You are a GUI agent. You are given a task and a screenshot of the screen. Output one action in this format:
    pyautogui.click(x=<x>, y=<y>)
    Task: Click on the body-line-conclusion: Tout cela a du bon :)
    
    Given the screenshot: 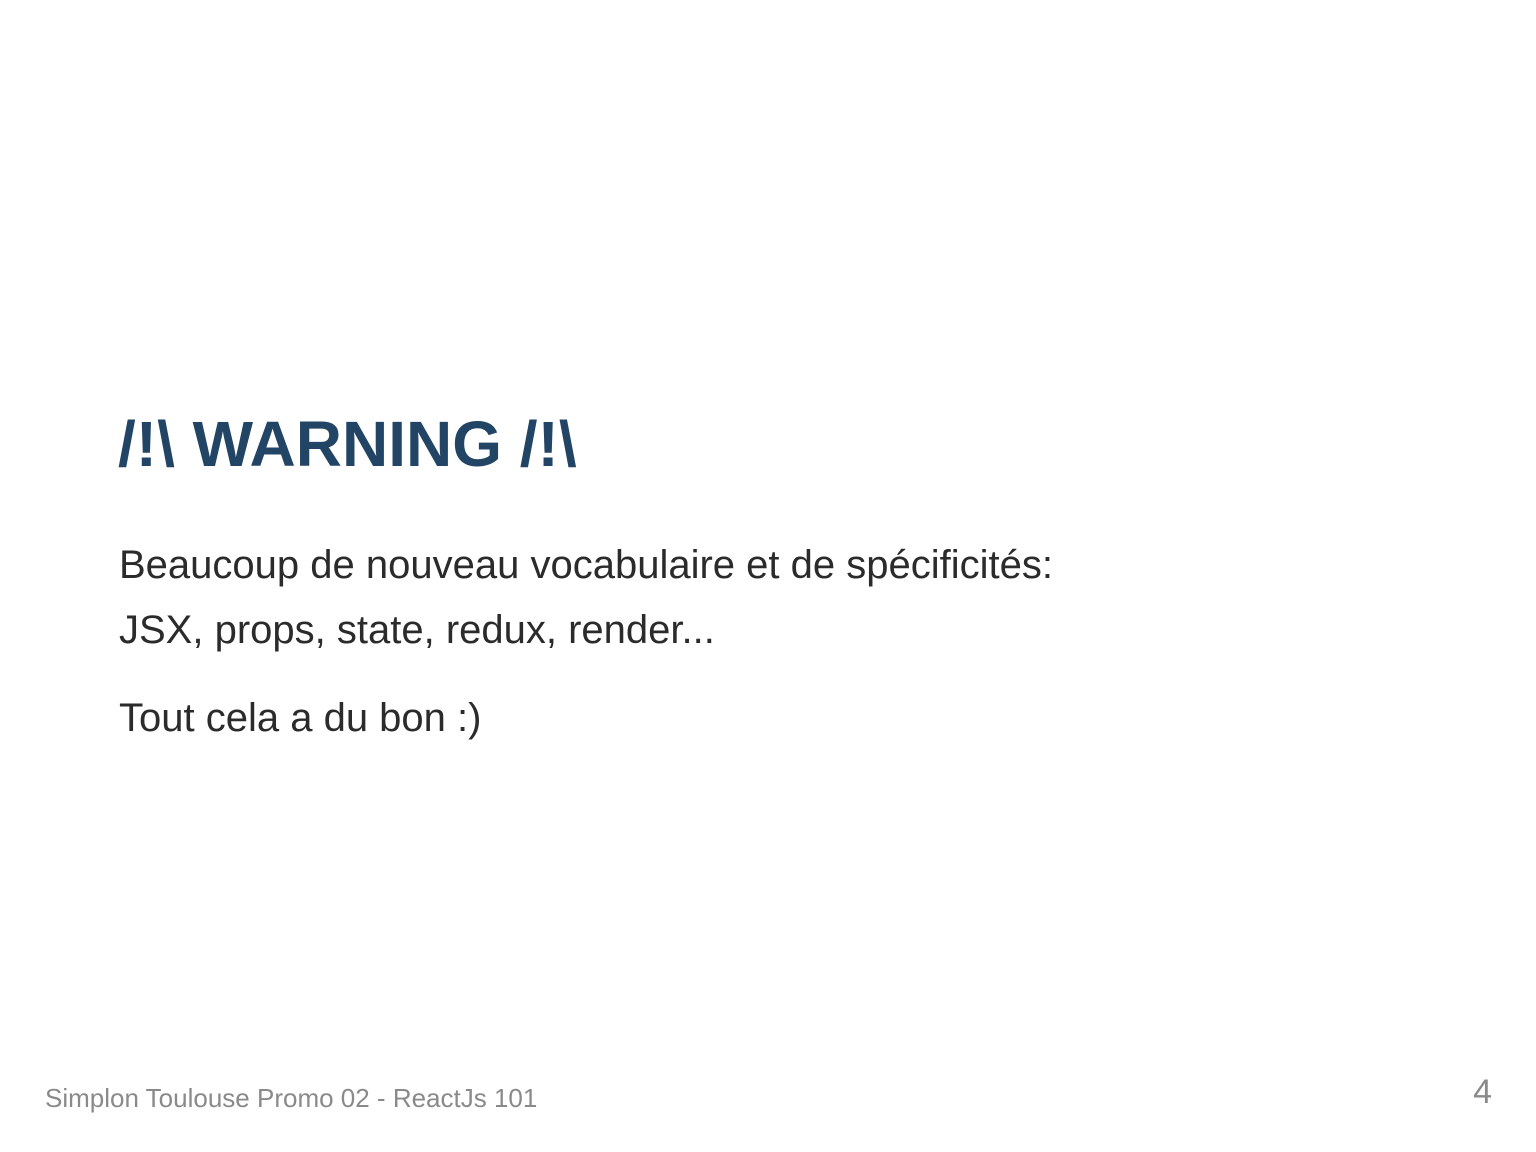 What is the action you would take?
    pyautogui.click(x=300, y=718)
    